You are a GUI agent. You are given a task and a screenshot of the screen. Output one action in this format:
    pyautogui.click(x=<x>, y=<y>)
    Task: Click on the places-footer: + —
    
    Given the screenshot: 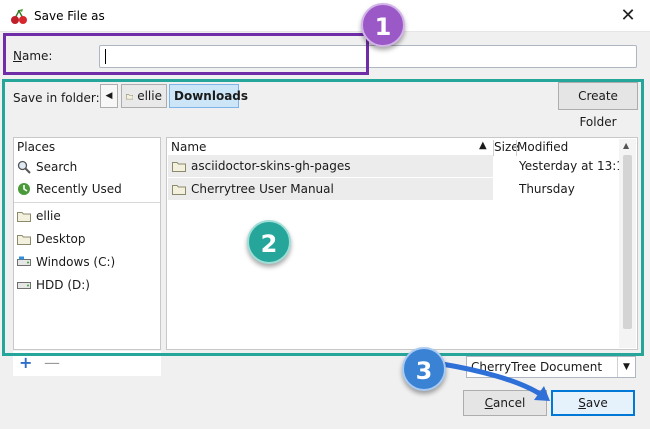 What is the action you would take?
    pyautogui.click(x=87, y=363)
    